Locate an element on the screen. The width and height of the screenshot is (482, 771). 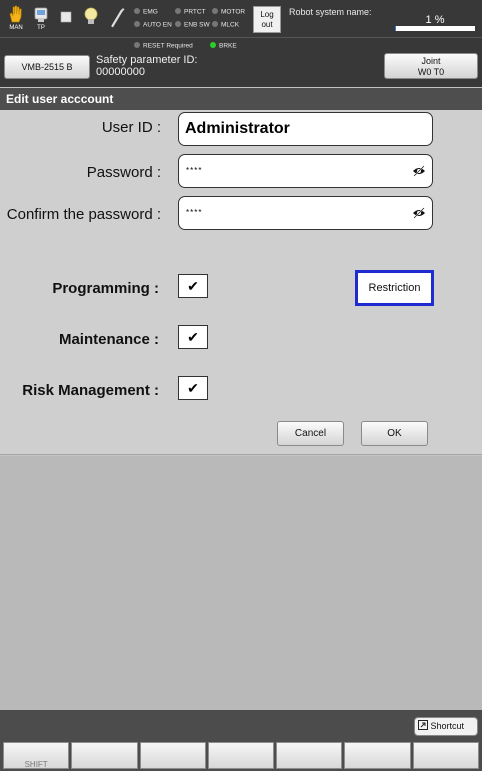
logout-button: Log out is located at coordinates (267, 19).